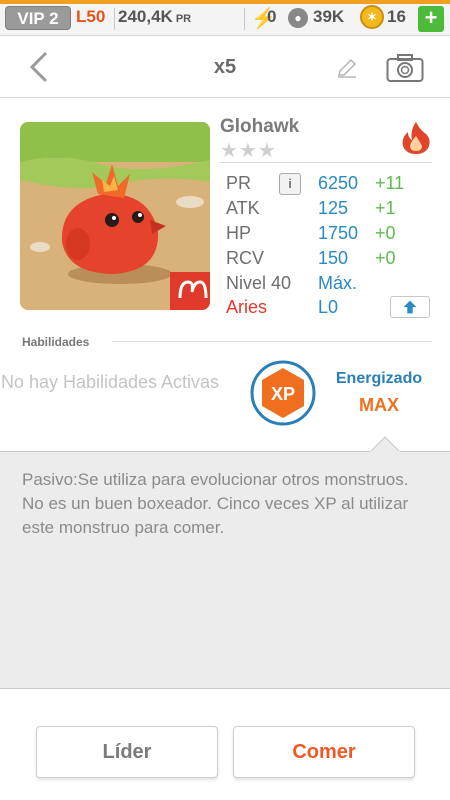  What do you see at coordinates (243, 208) in the screenshot?
I see `stat-label: ATK` at bounding box center [243, 208].